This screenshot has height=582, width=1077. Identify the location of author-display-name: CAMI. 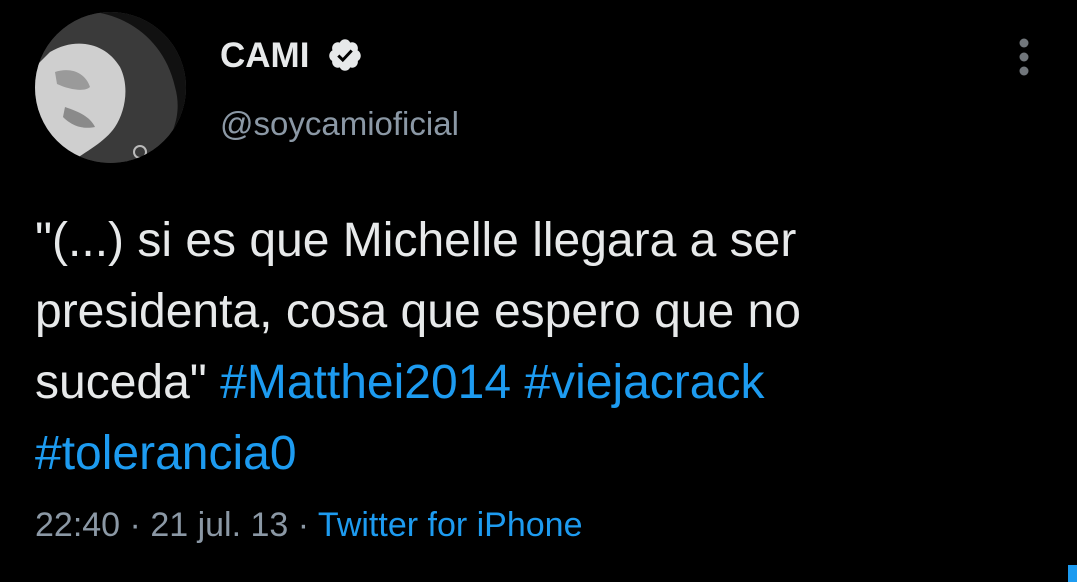
(264, 56).